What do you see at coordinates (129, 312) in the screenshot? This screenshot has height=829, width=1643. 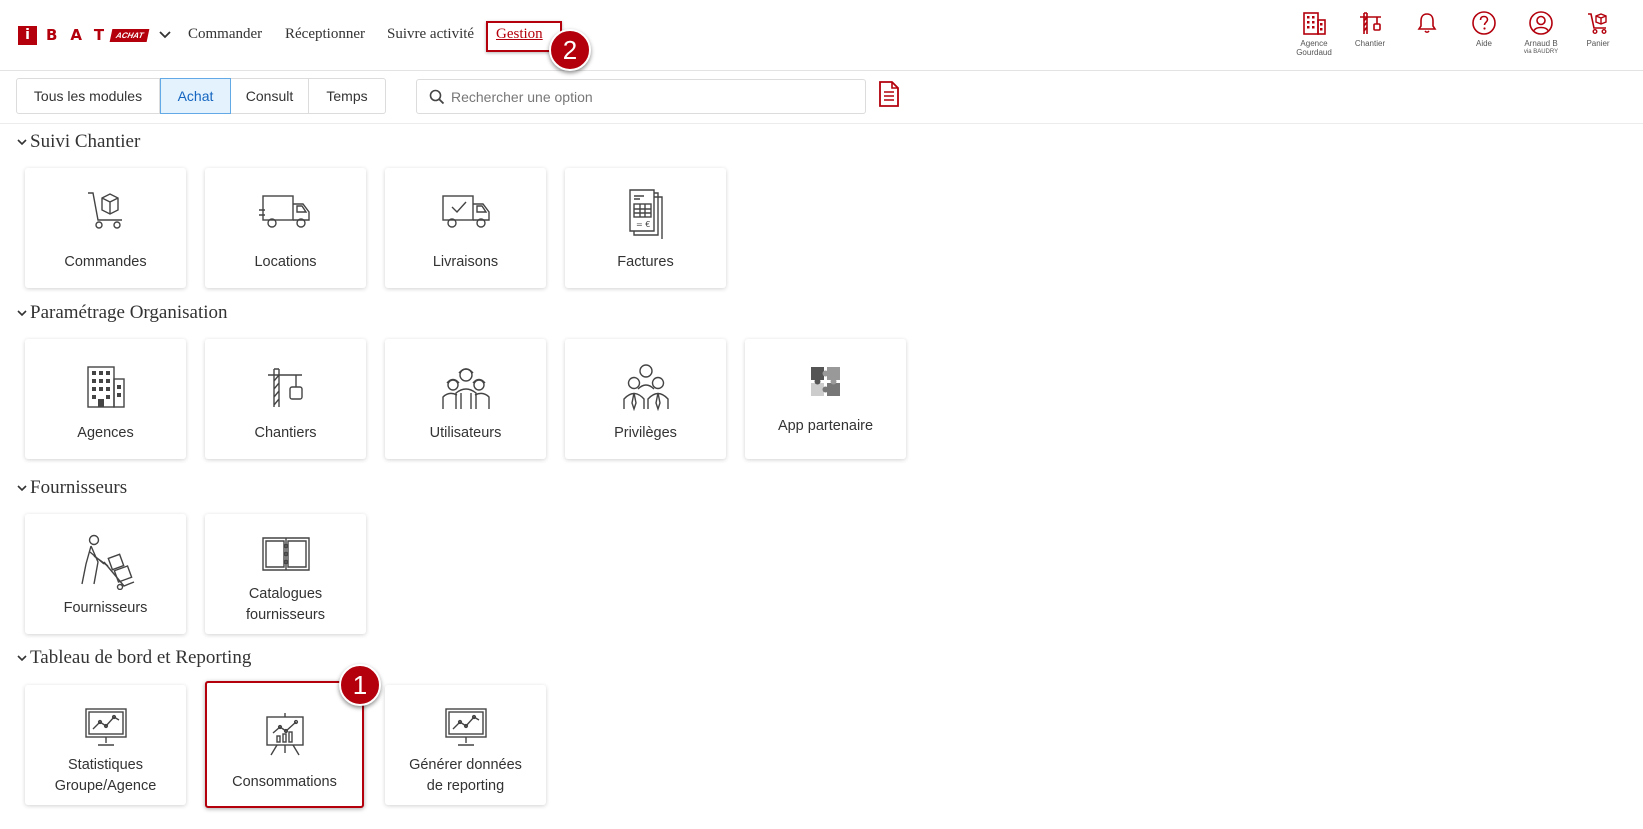 I see `section-title-text: Paramétrage Organisation` at bounding box center [129, 312].